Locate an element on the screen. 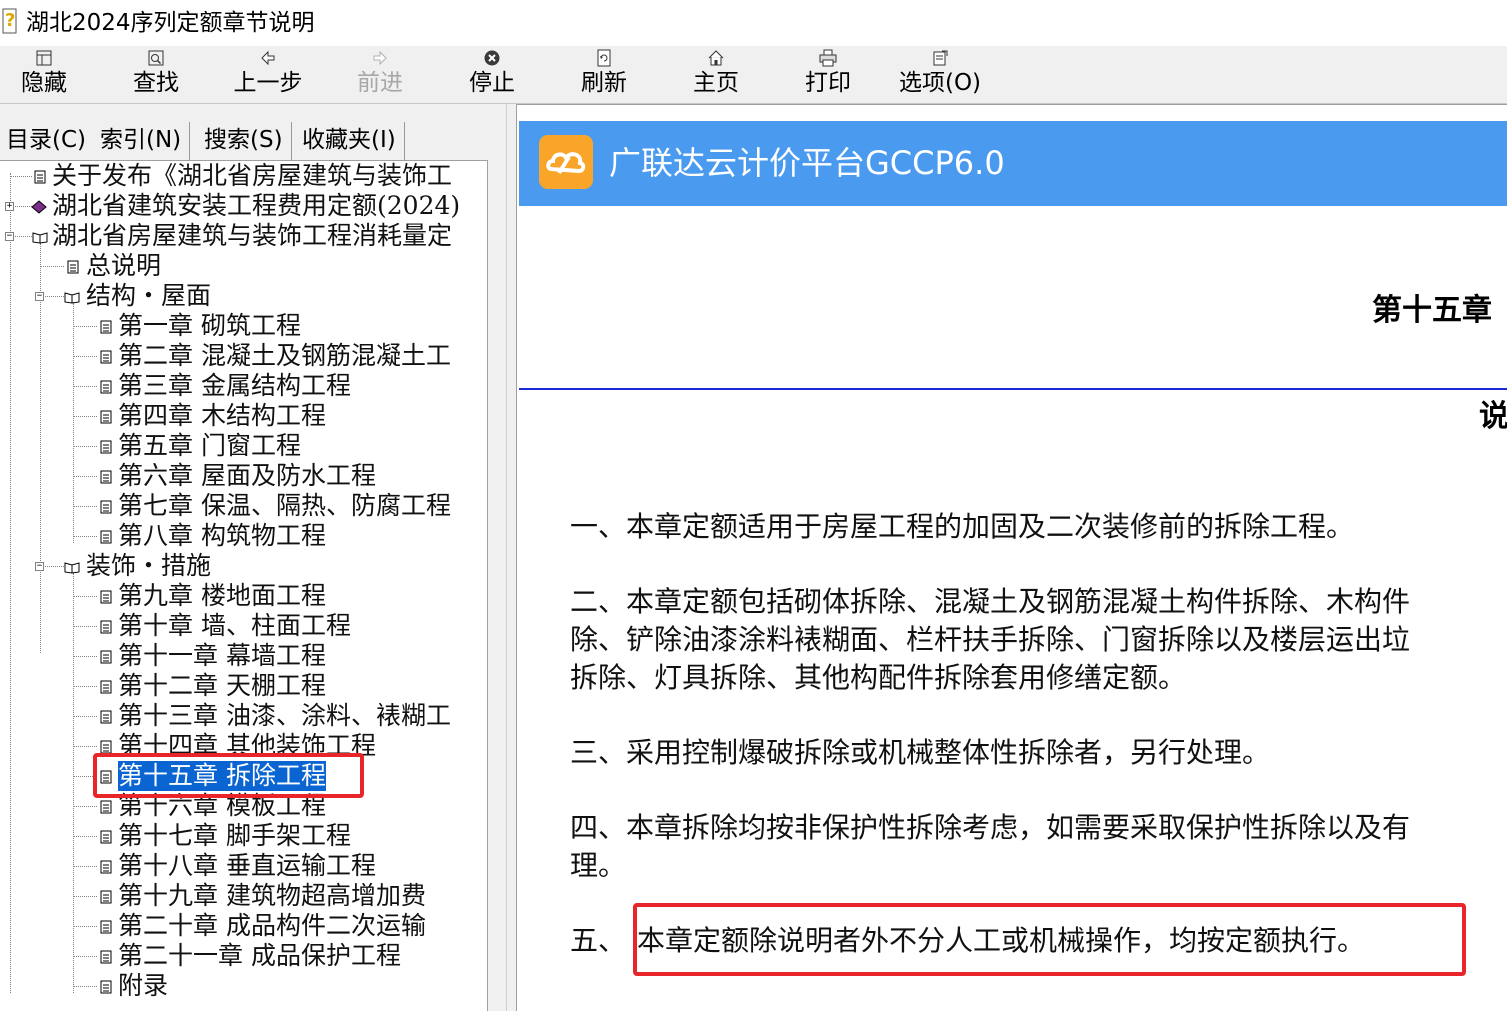 The image size is (1507, 1011). forward-label: 前进 is located at coordinates (380, 83).